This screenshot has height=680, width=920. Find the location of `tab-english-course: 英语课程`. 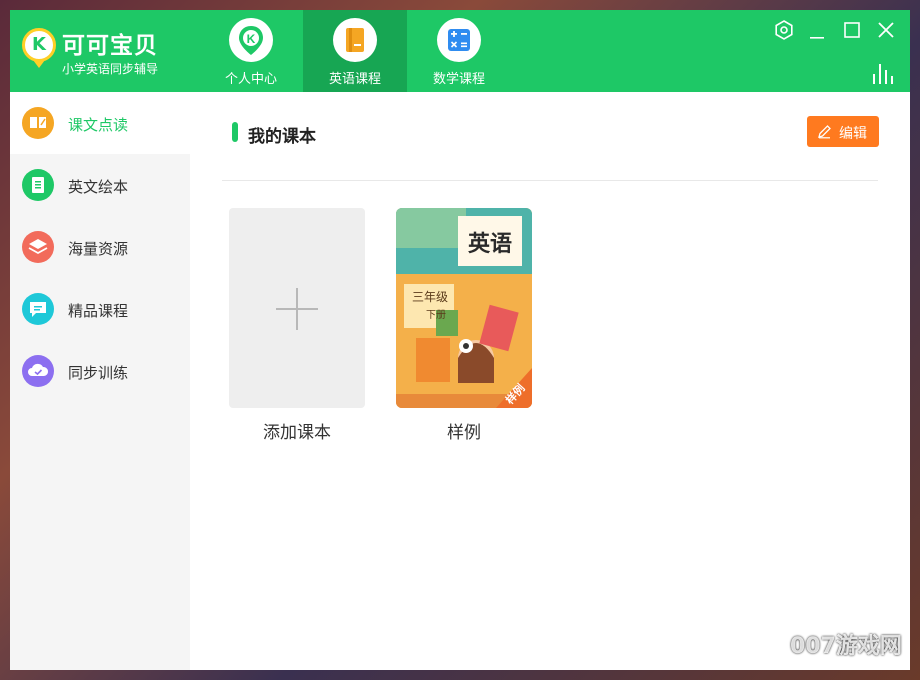

tab-english-course: 英语课程 is located at coordinates (355, 51).